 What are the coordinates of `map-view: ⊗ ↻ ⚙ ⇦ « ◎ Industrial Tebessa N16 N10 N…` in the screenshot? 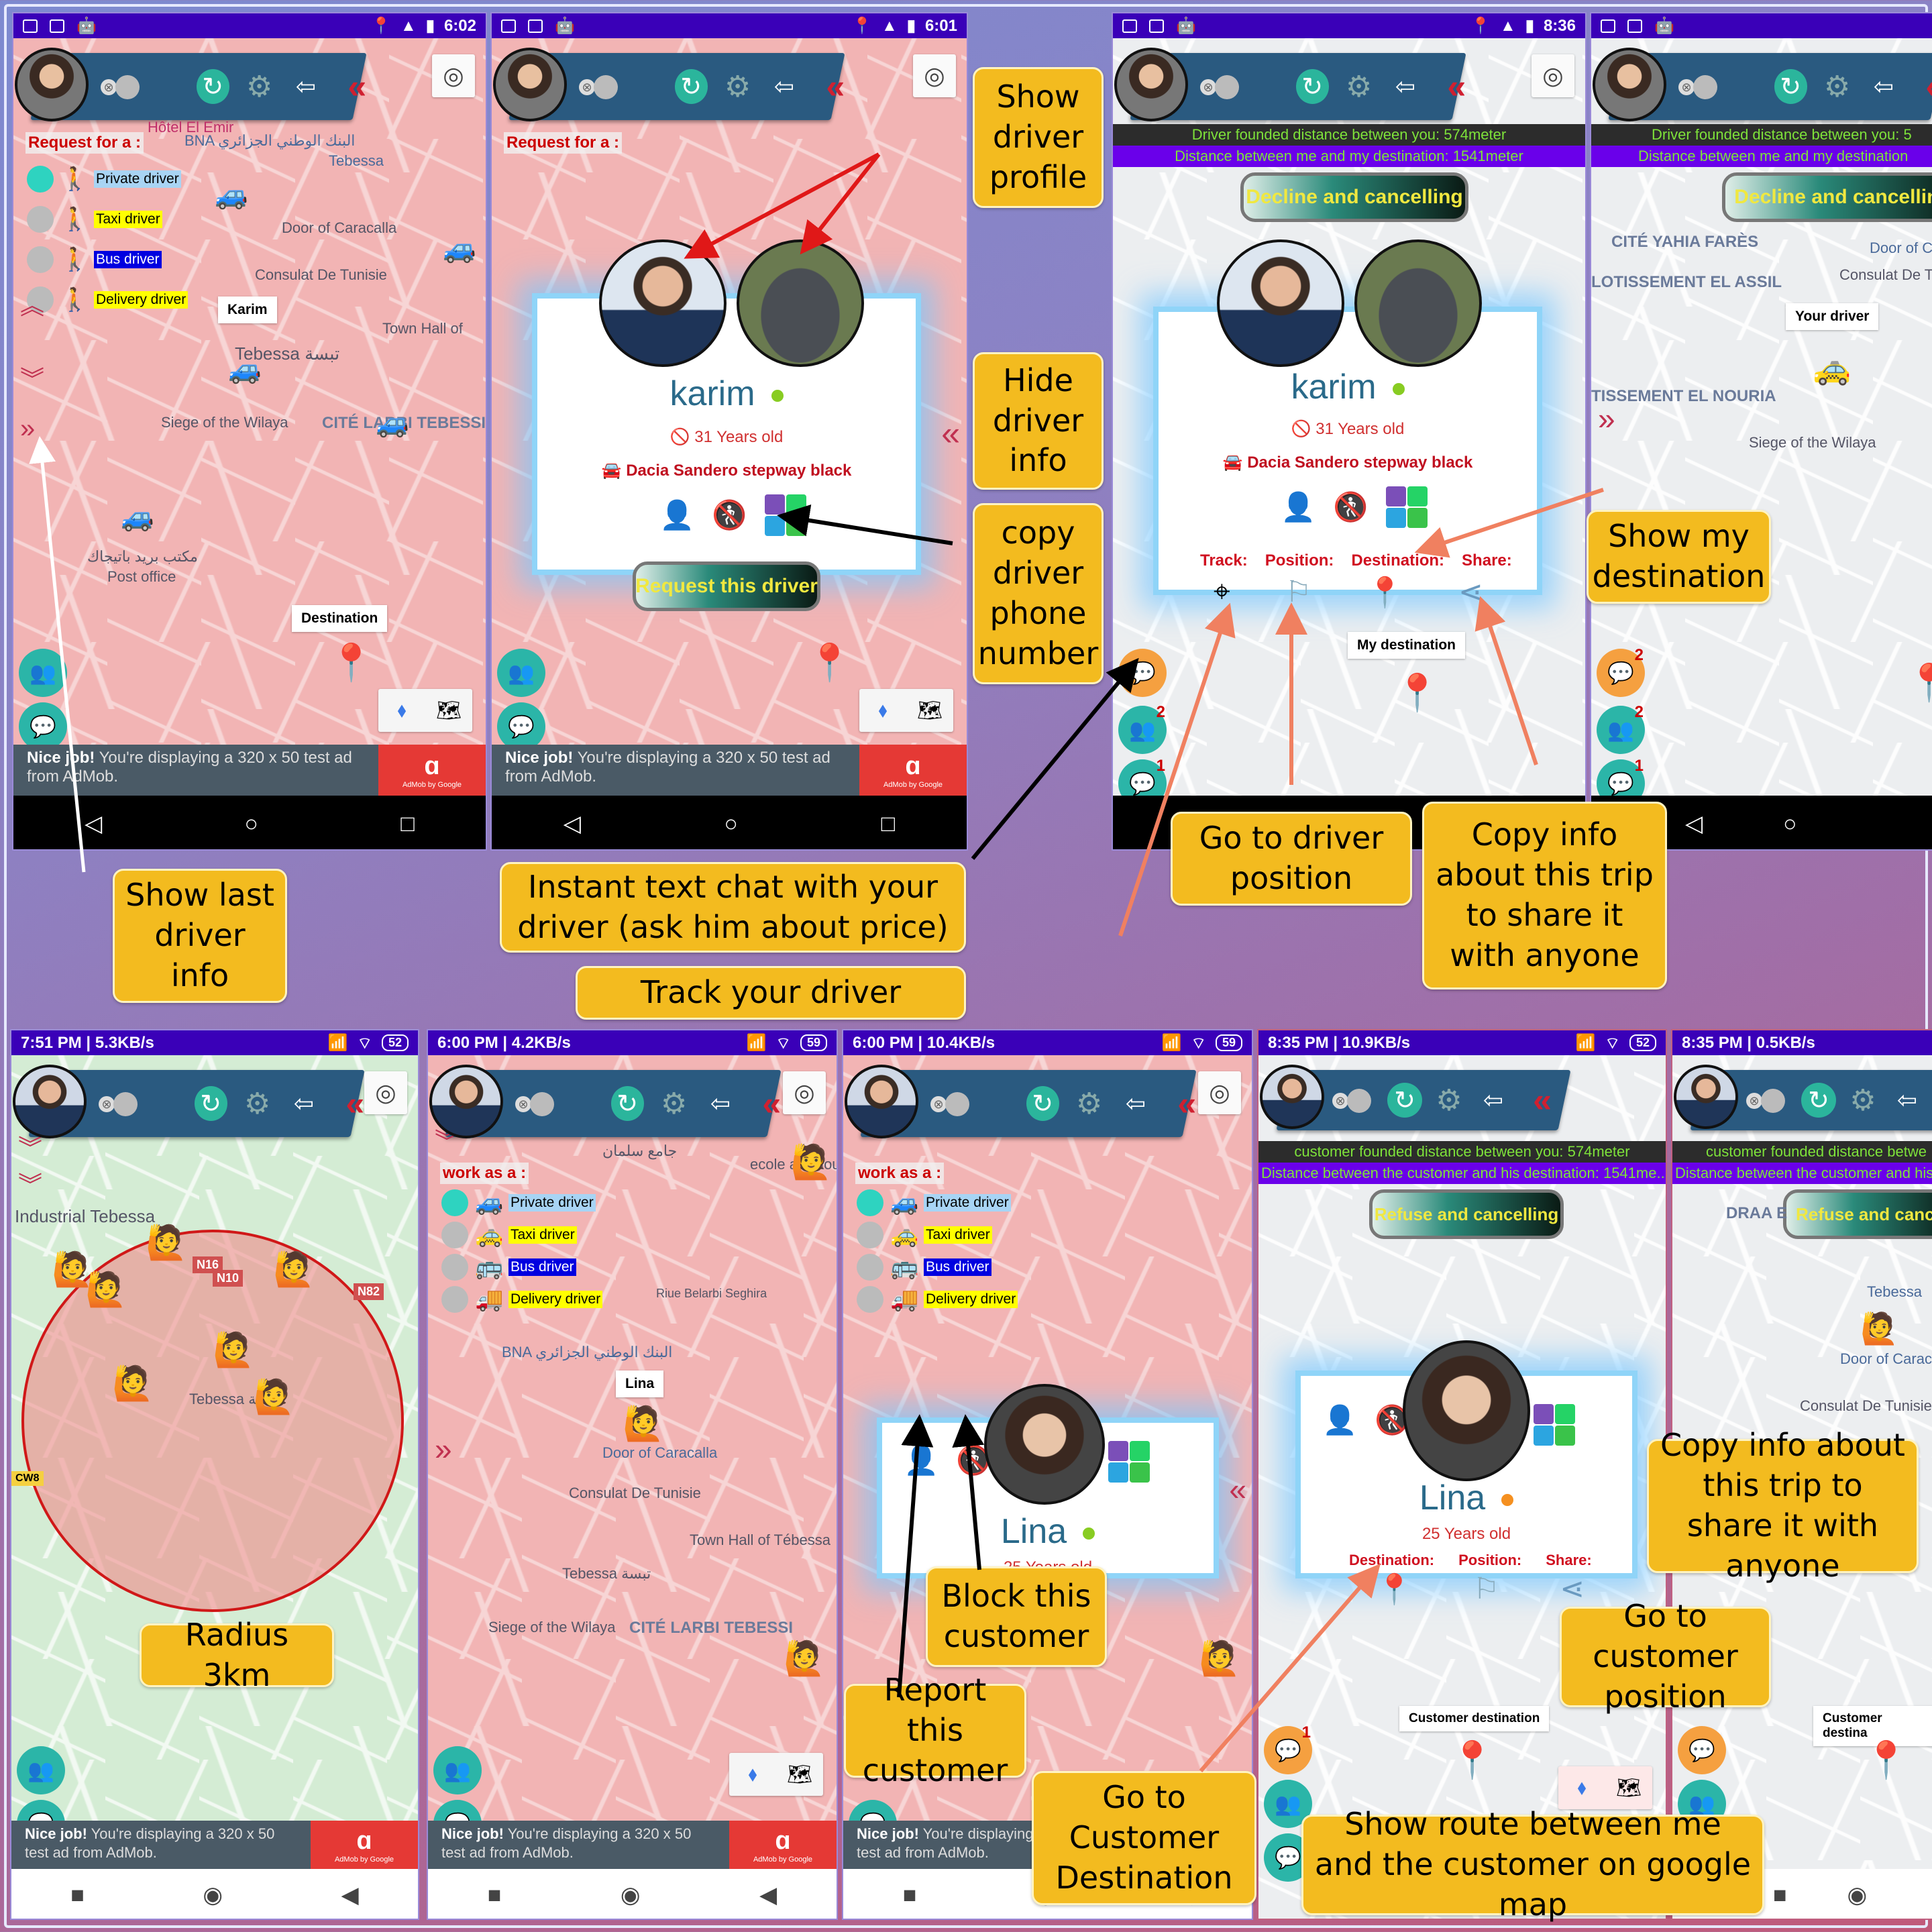 It's located at (214, 1487).